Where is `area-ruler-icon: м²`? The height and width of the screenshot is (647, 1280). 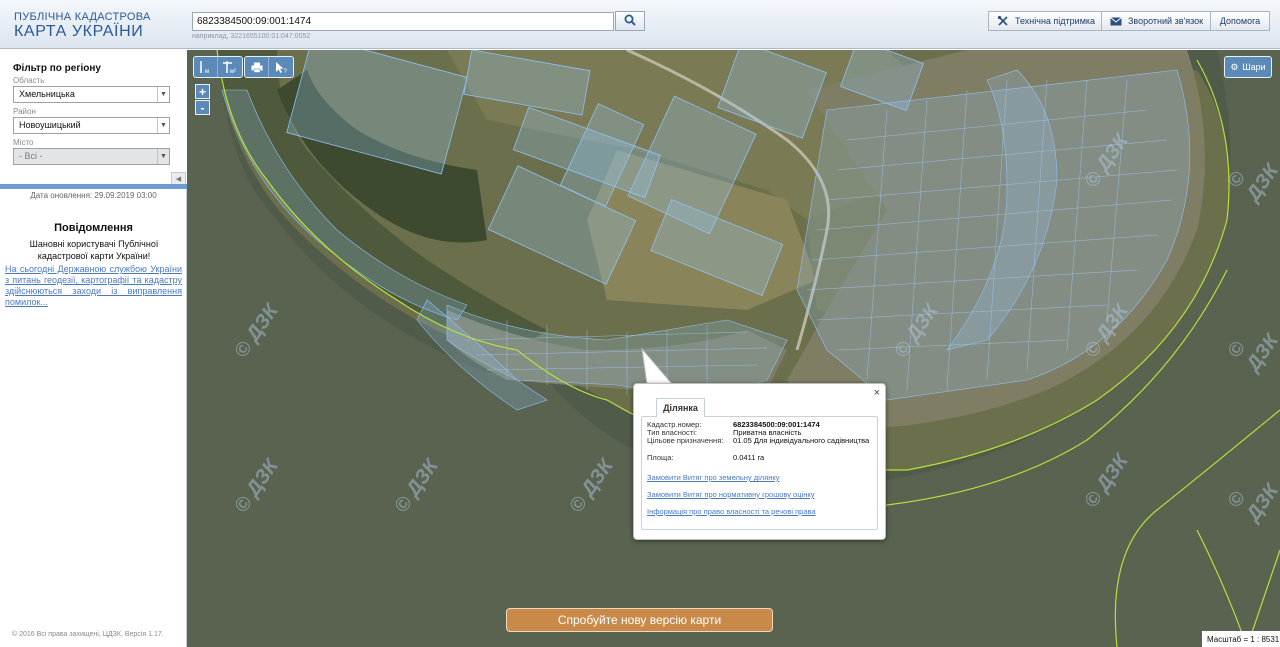
area-ruler-icon: м² is located at coordinates (229, 67).